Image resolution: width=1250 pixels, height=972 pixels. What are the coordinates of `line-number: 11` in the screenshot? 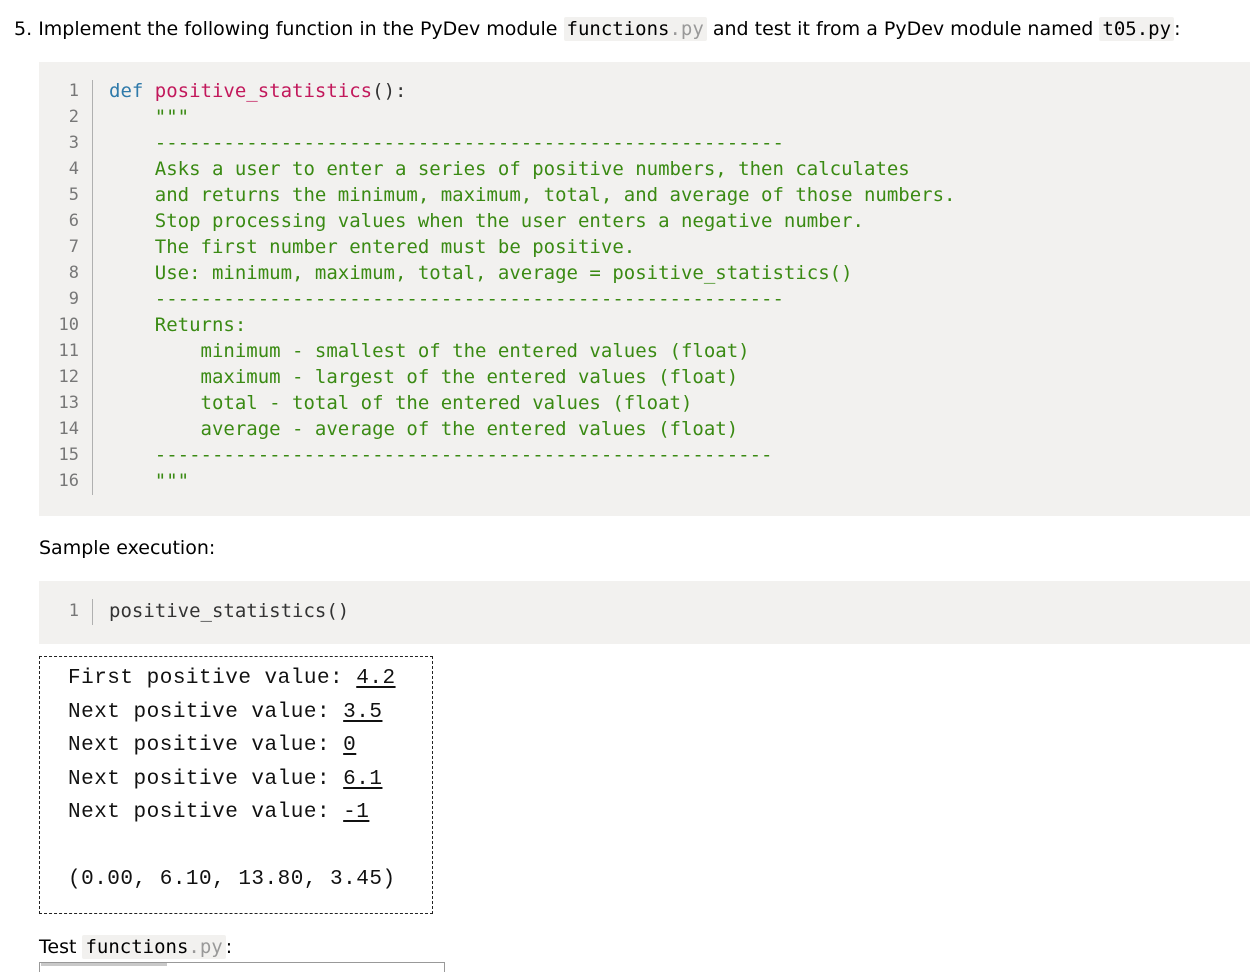 It's located at (68, 351).